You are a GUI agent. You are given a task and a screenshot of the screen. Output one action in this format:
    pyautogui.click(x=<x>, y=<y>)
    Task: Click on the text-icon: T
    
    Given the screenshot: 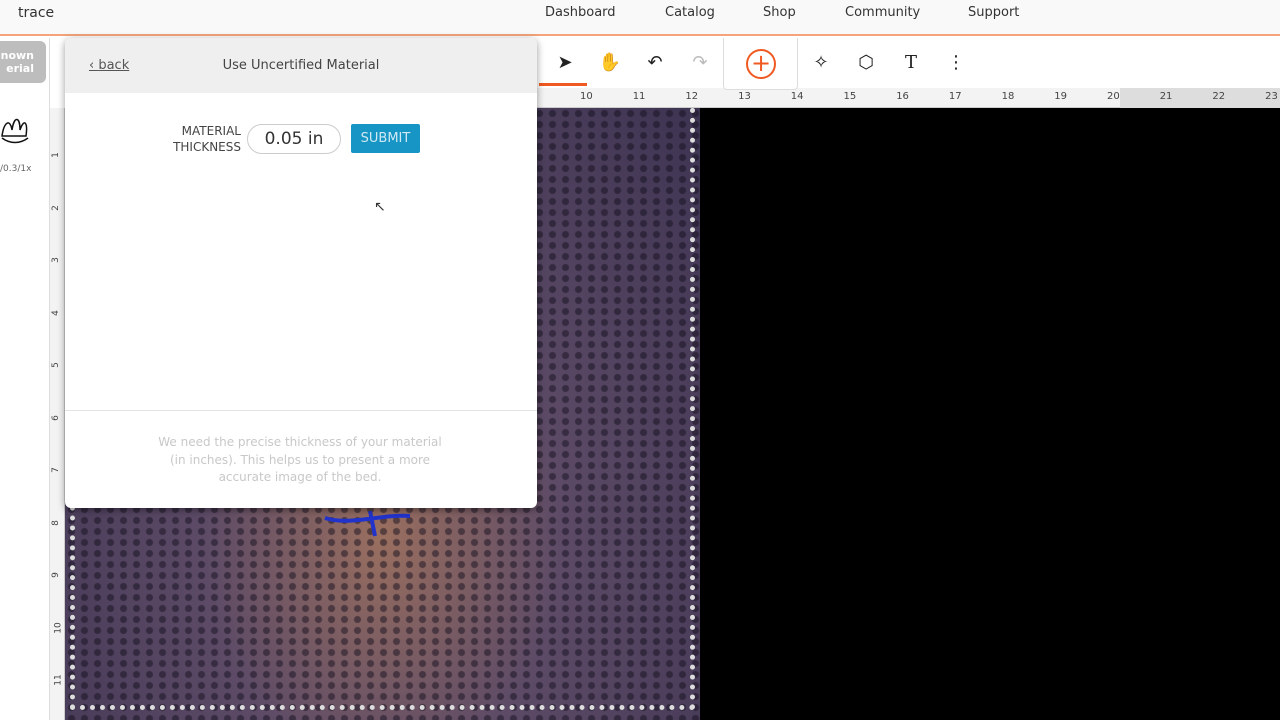 What is the action you would take?
    pyautogui.click(x=911, y=63)
    